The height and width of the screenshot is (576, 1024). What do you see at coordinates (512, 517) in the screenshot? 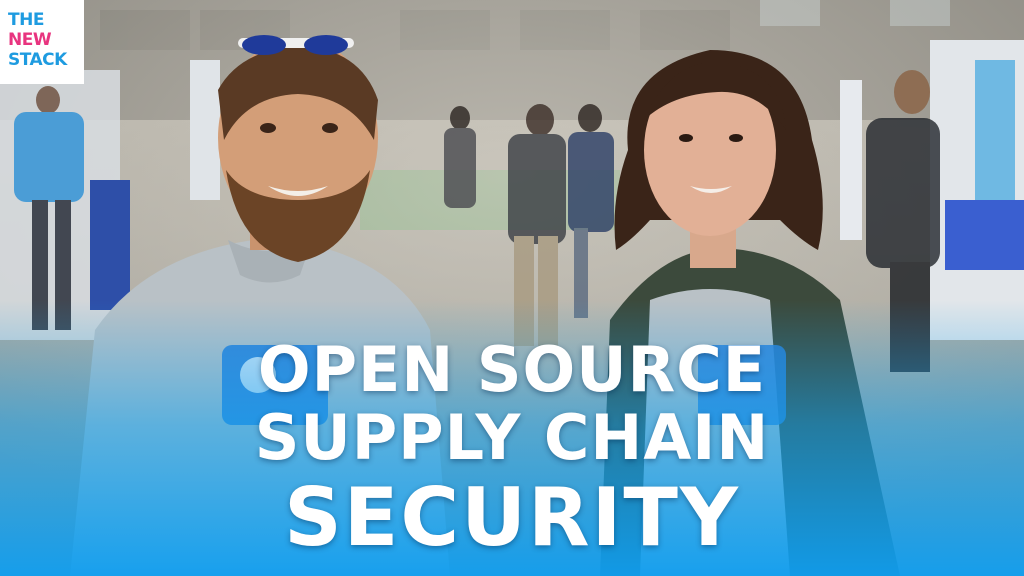
I see `headline-line-3: SECURITY` at bounding box center [512, 517].